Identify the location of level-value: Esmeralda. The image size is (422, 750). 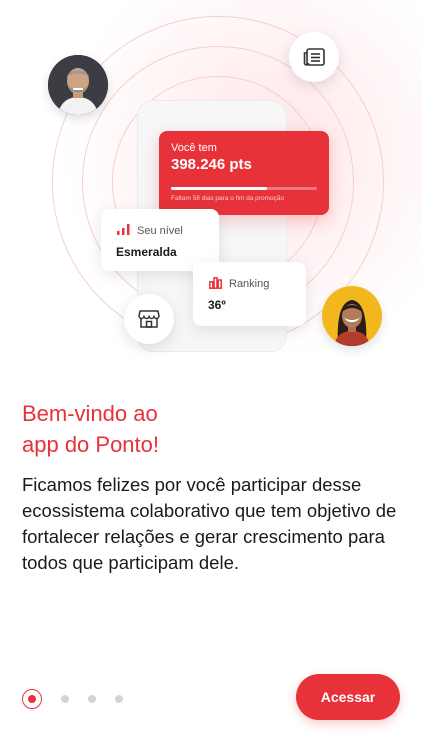
(146, 252).